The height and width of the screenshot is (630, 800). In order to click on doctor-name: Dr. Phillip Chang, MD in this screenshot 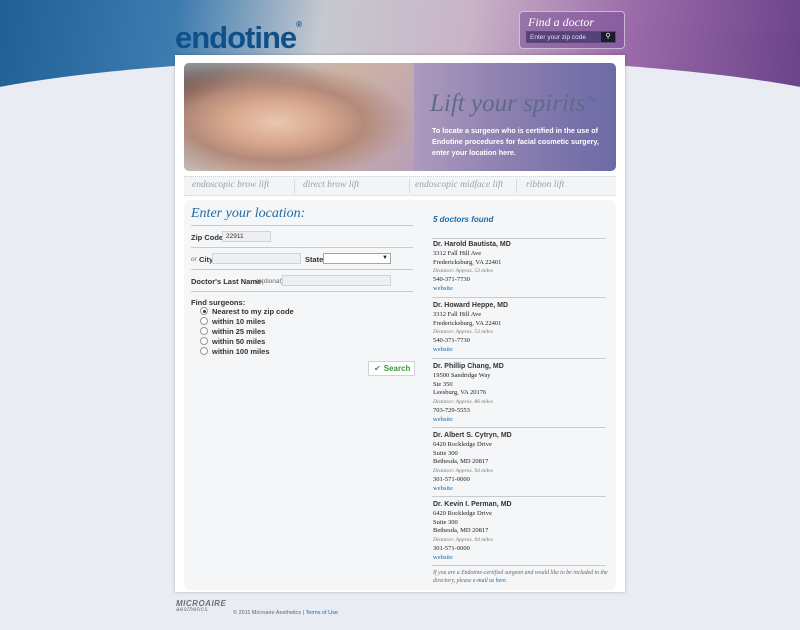, I will do `click(468, 366)`.